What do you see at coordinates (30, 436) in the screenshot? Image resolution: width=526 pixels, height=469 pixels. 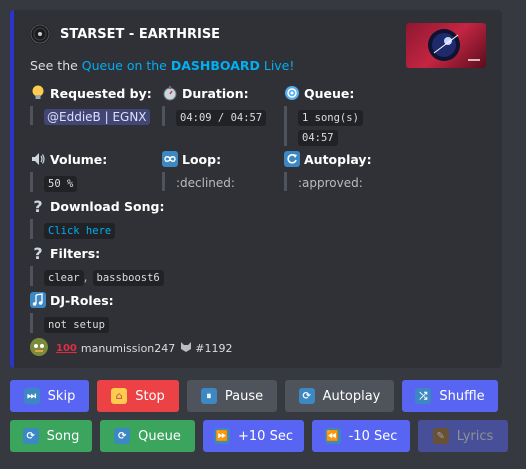 I see `repeat-one-icon: ⟳` at bounding box center [30, 436].